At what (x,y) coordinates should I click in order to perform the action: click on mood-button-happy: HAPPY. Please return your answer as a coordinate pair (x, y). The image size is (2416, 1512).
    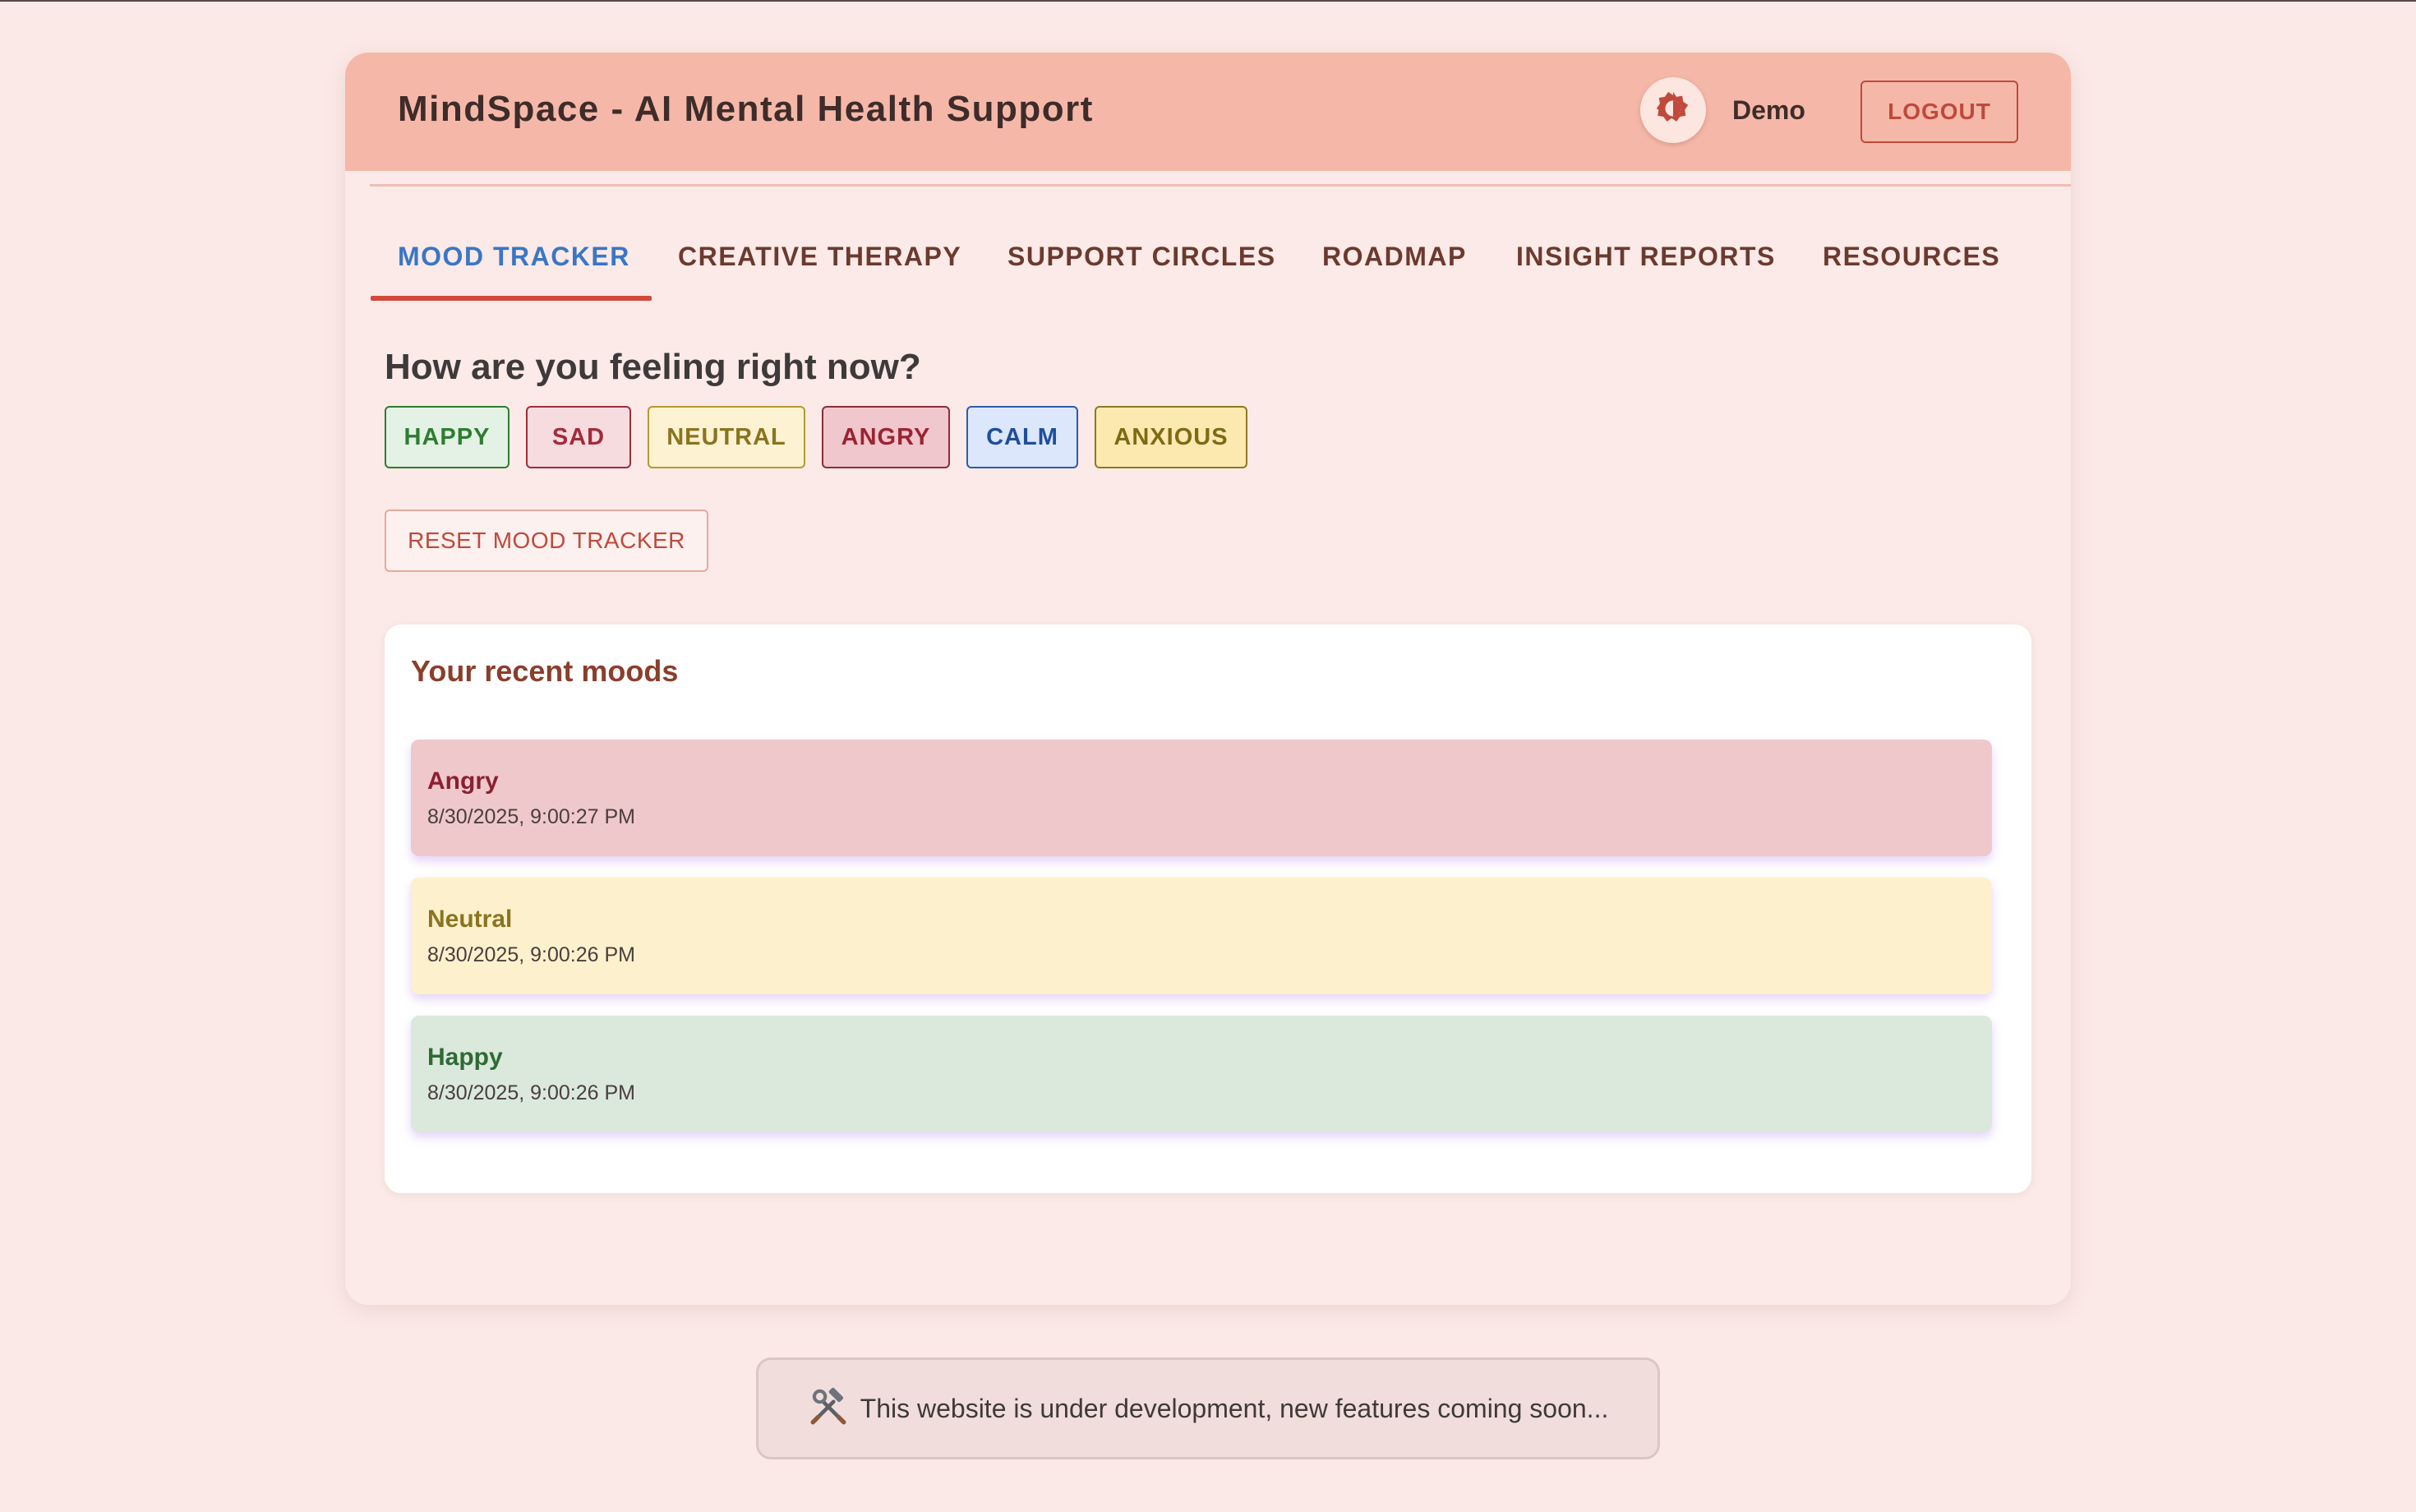
    Looking at the image, I should click on (447, 437).